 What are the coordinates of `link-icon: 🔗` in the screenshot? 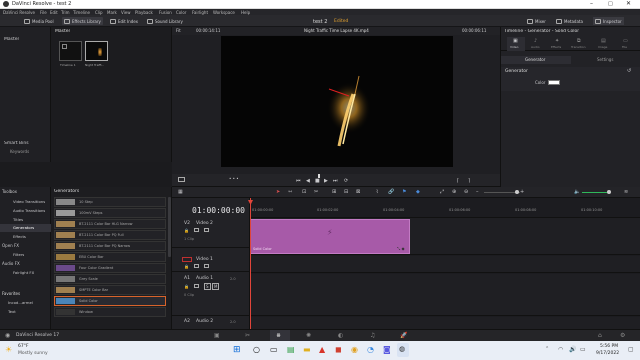 It's located at (391, 192).